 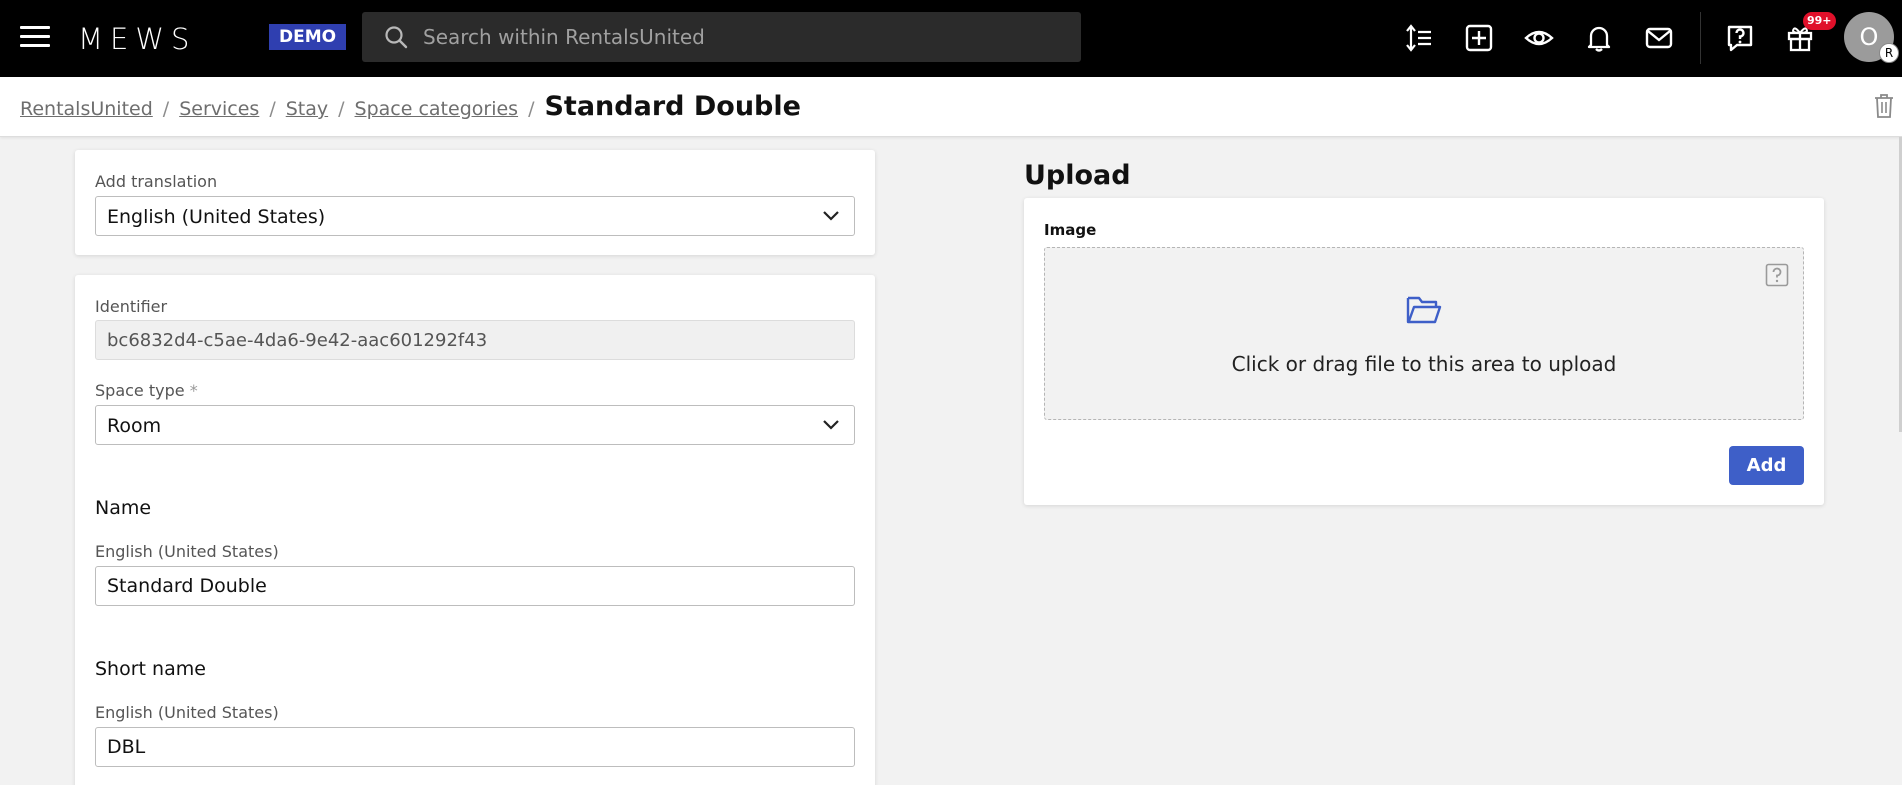 I want to click on page-title: Standard Double, so click(x=672, y=106).